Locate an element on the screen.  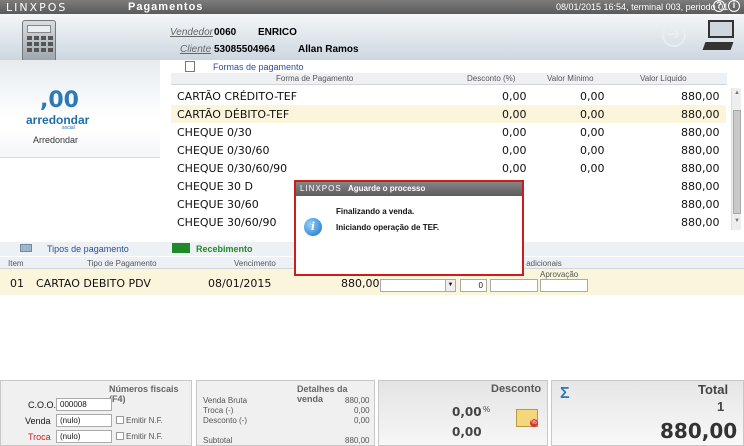
forma-name: CHEQUE 30/60/90 is located at coordinates (227, 222).